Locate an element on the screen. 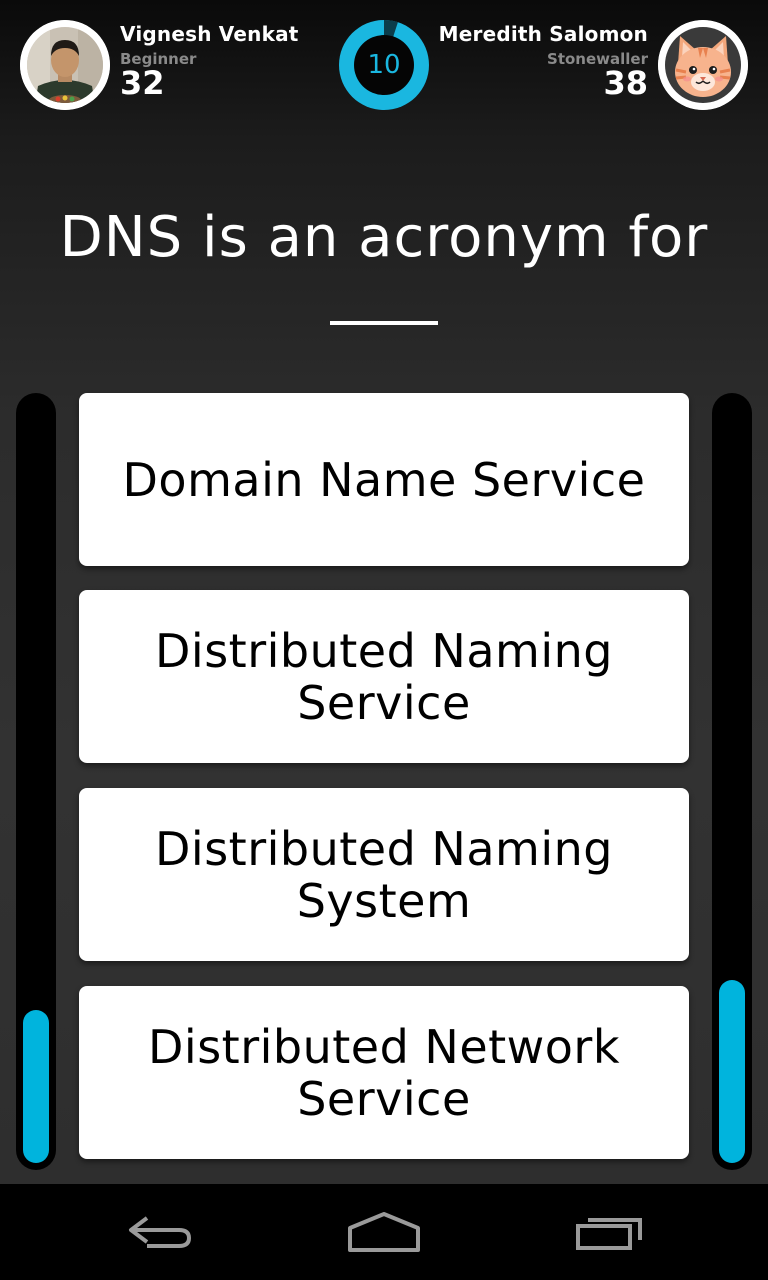  back-button is located at coordinates (160, 1232).